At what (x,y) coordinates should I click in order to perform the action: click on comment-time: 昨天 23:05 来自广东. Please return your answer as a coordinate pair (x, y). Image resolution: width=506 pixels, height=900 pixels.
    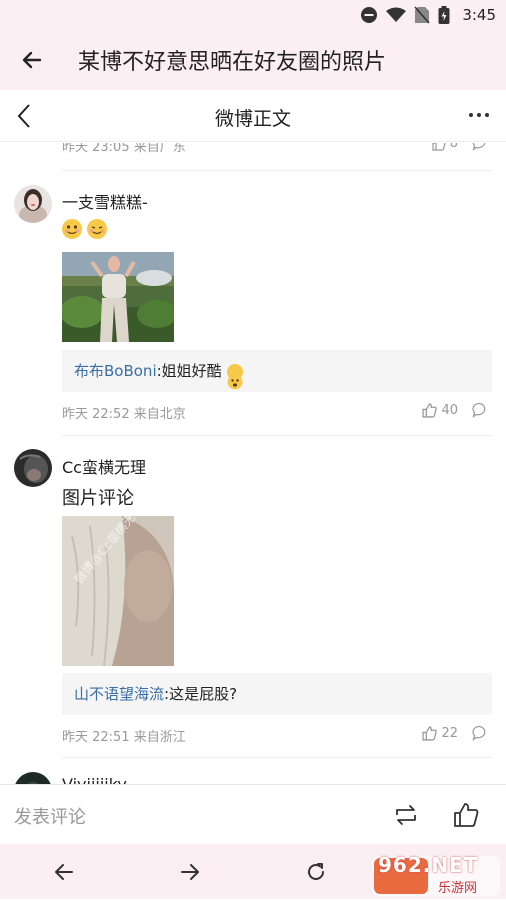
    Looking at the image, I should click on (124, 149).